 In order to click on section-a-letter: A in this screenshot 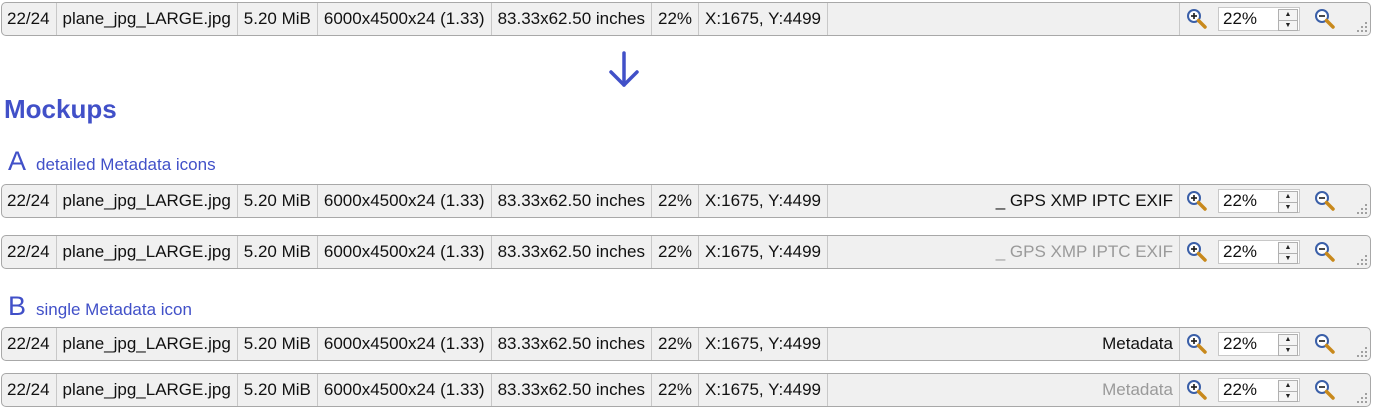, I will do `click(17, 161)`.